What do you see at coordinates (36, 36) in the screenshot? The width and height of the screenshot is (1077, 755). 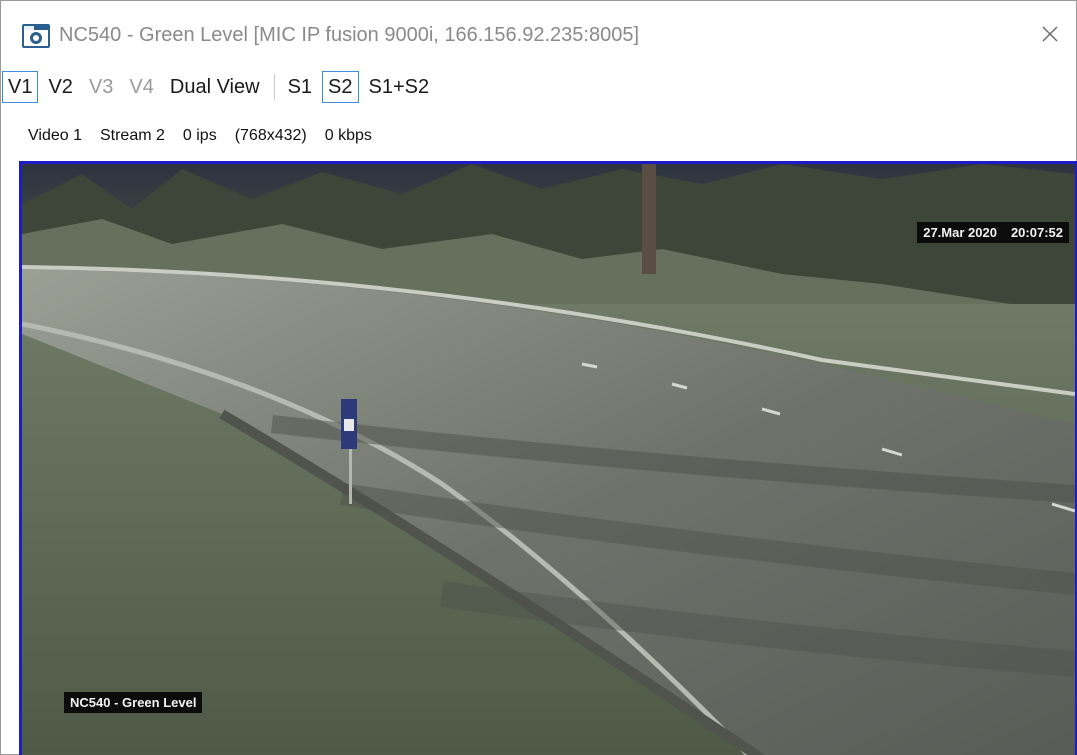 I see `camera-icon` at bounding box center [36, 36].